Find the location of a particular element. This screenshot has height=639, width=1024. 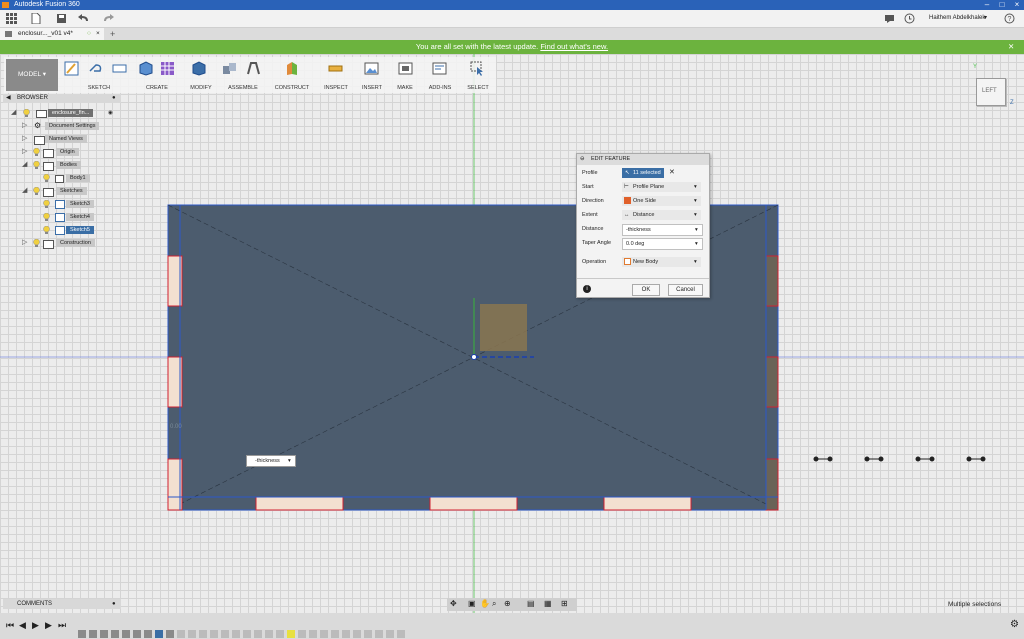

plane-icon is located at coordinates (291, 68).